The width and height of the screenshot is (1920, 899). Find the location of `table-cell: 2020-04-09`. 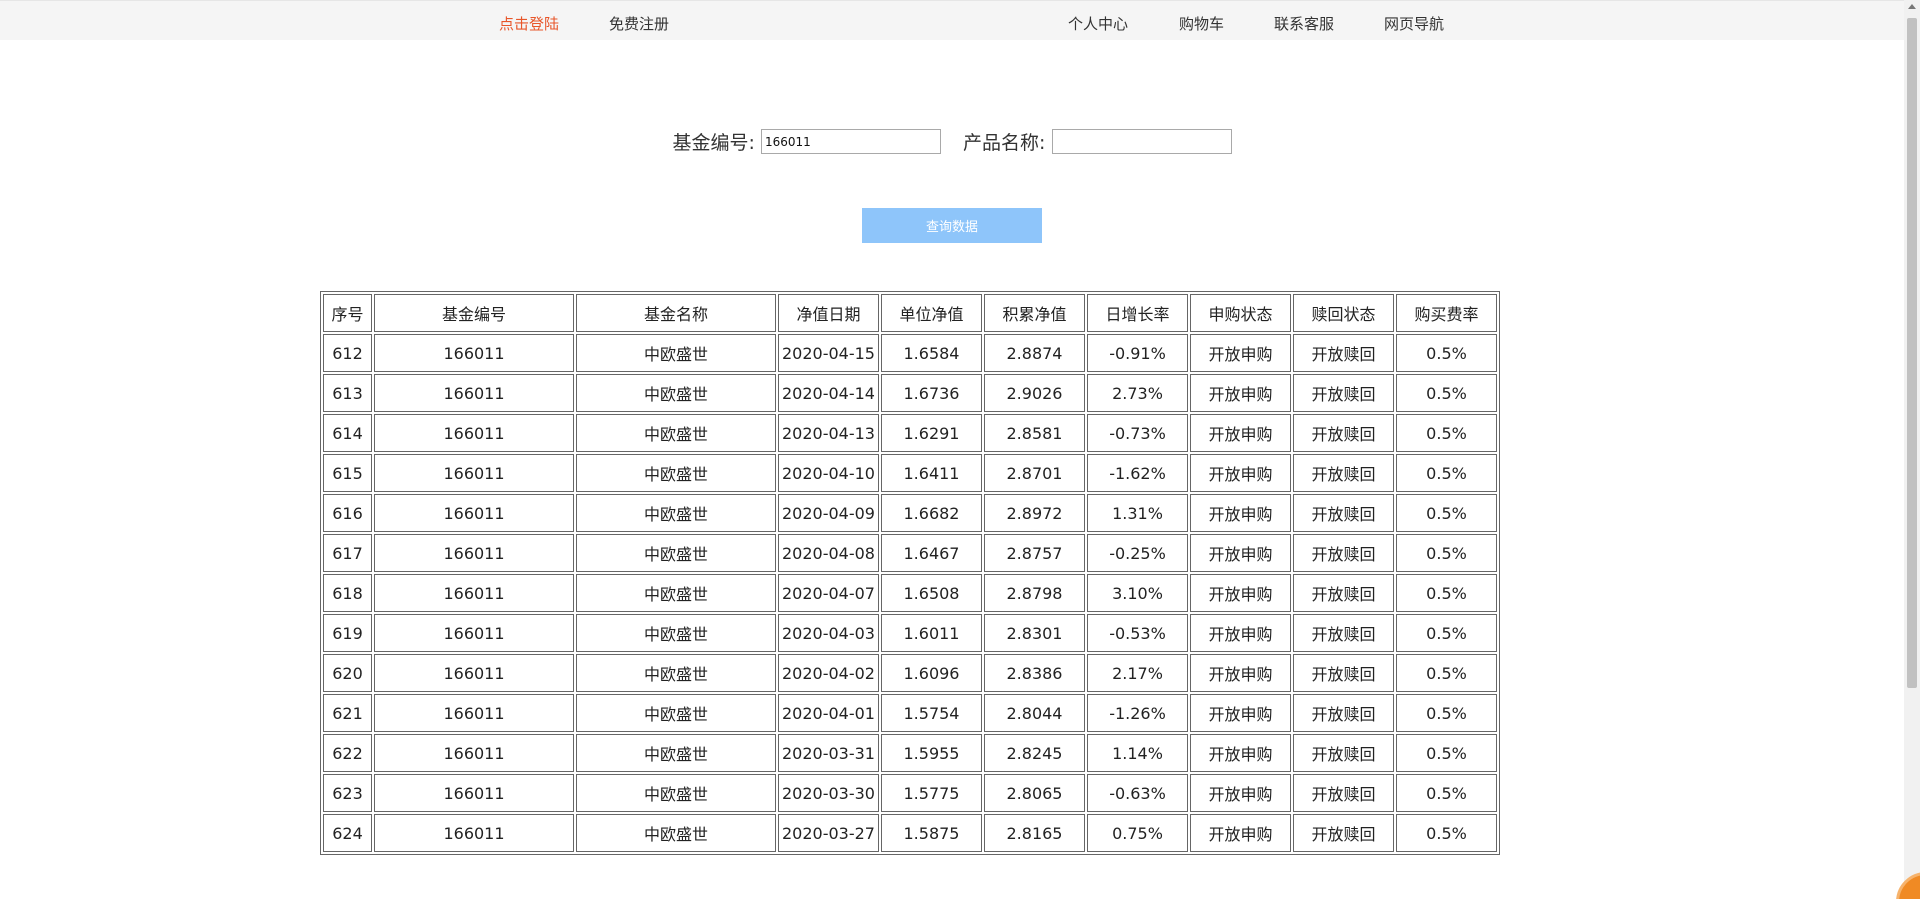

table-cell: 2020-04-09 is located at coordinates (828, 513).